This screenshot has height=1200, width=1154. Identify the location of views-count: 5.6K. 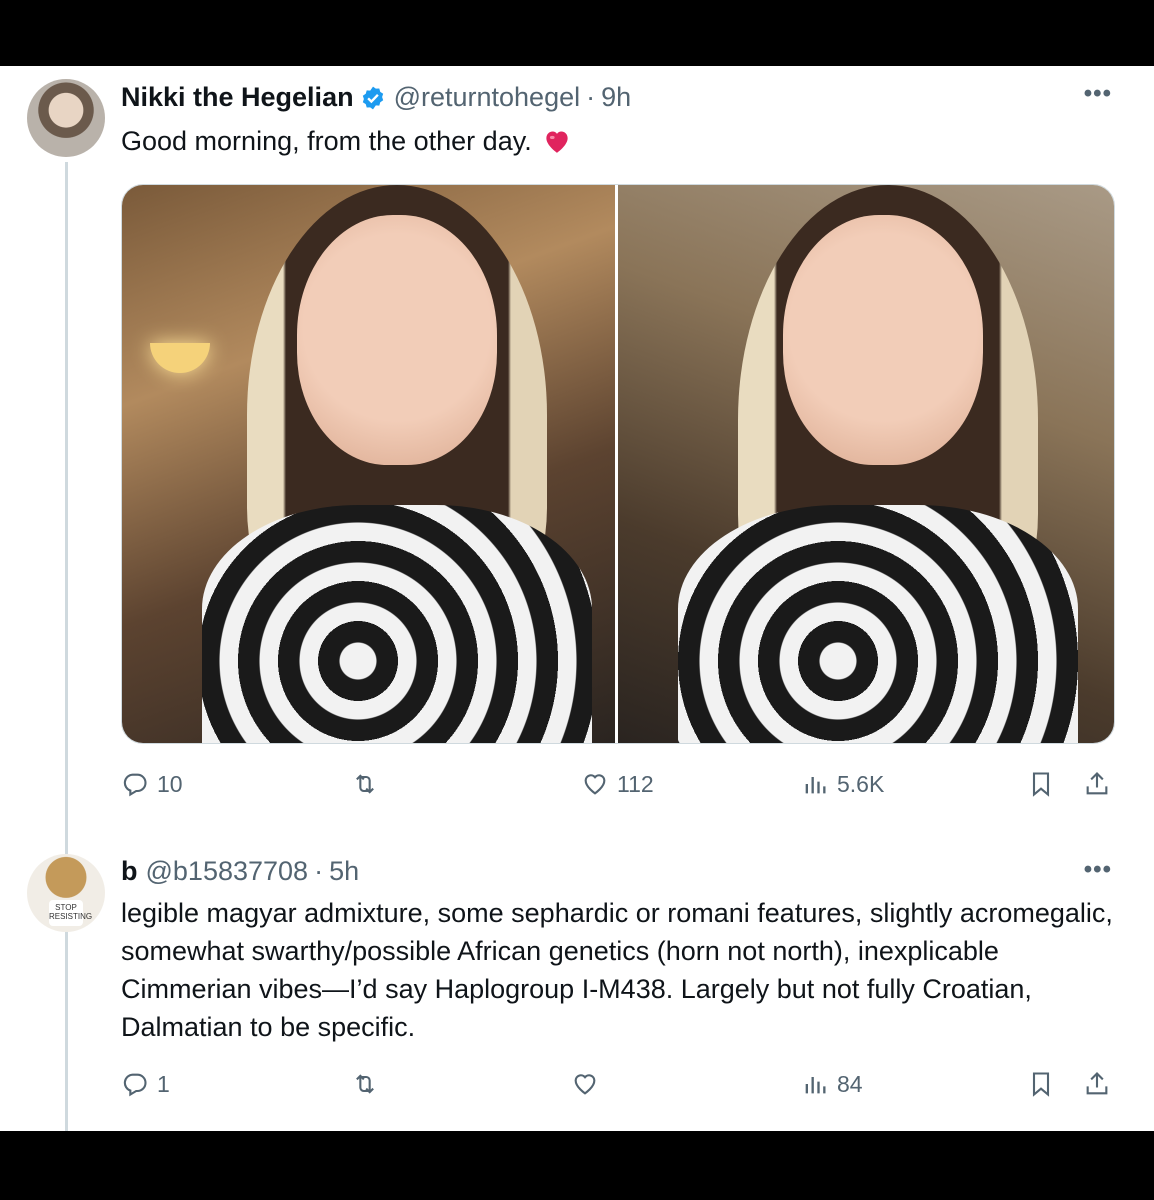
(861, 783).